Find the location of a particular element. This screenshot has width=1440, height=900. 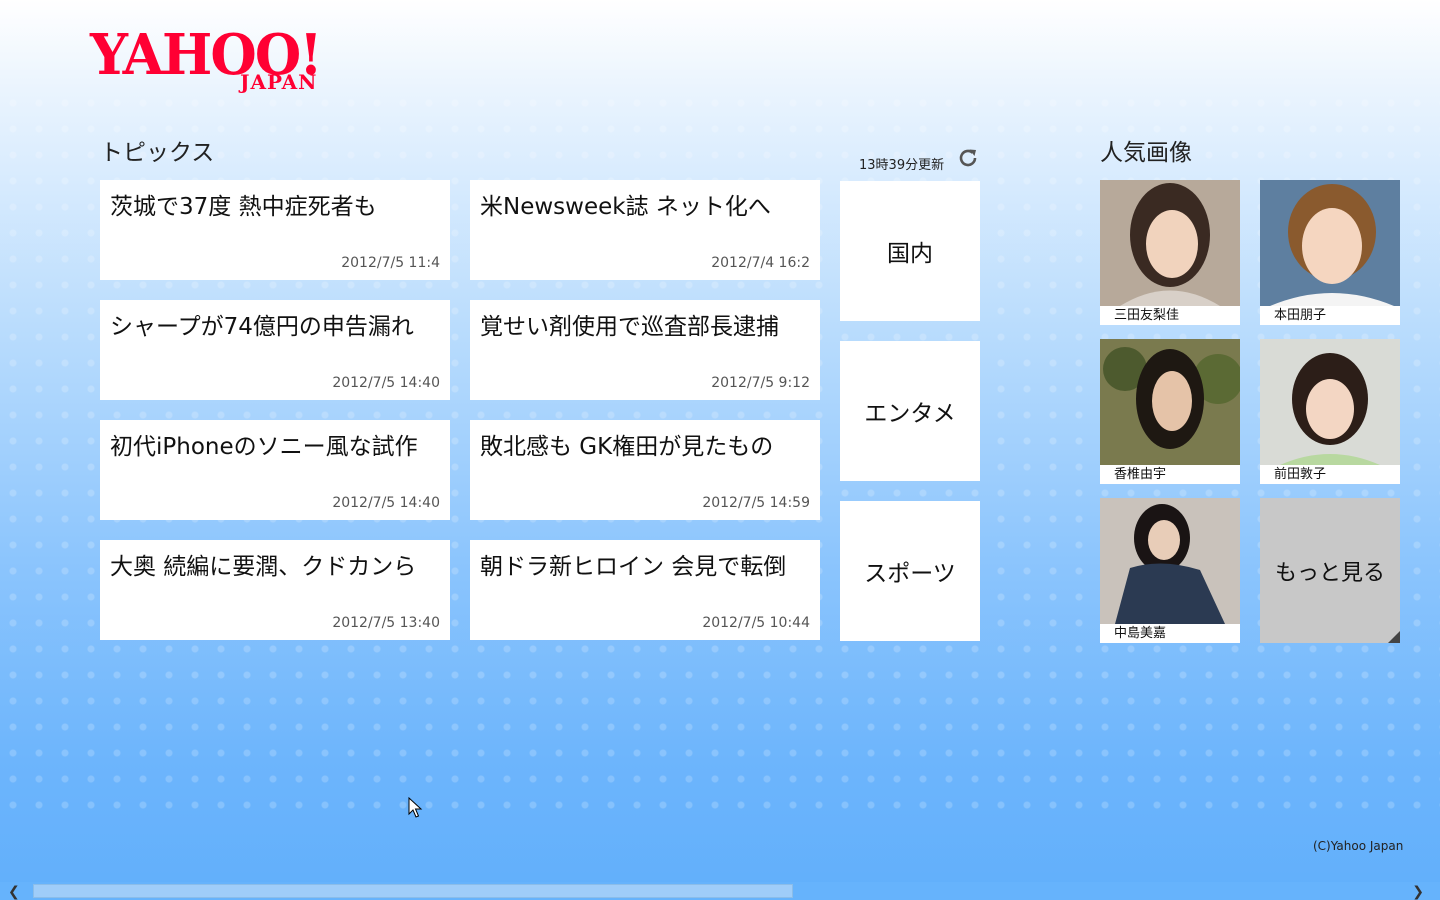

category-sports: スポーツ is located at coordinates (910, 571).